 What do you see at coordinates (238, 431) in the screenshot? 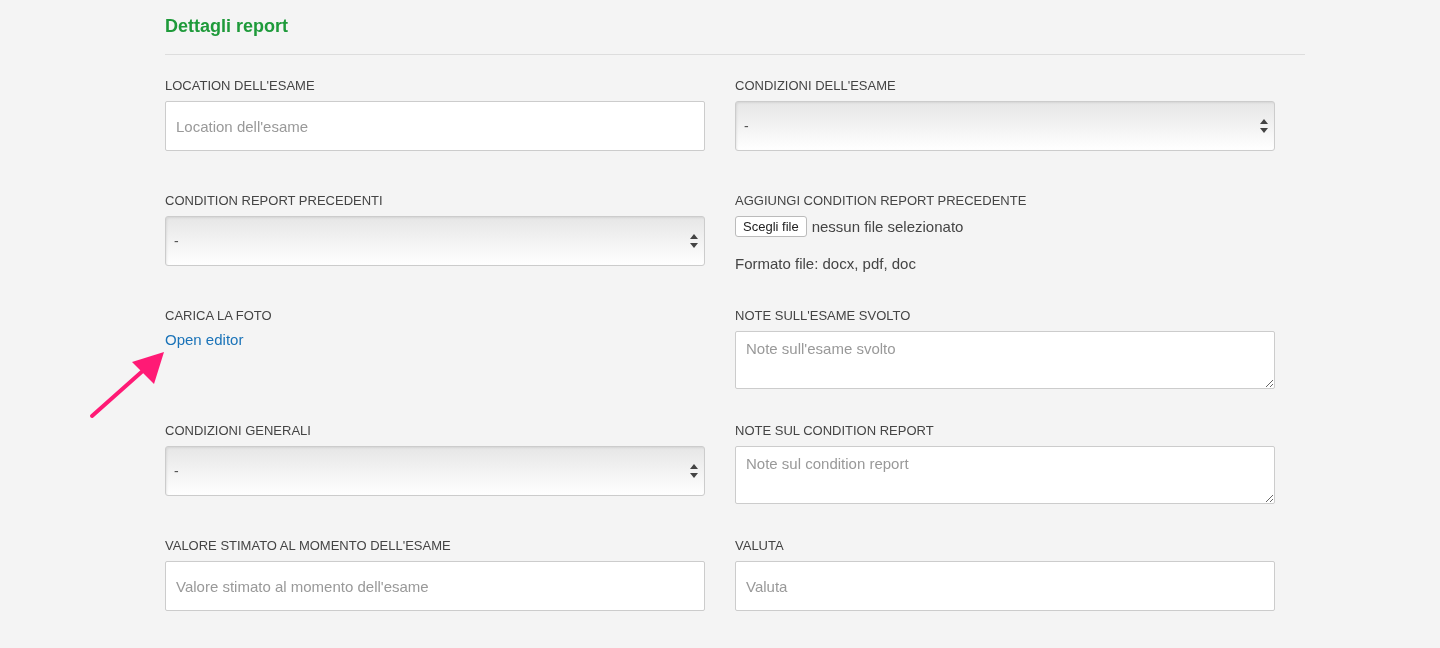
I see `field-label: CONDIZIONI GENERALI` at bounding box center [238, 431].